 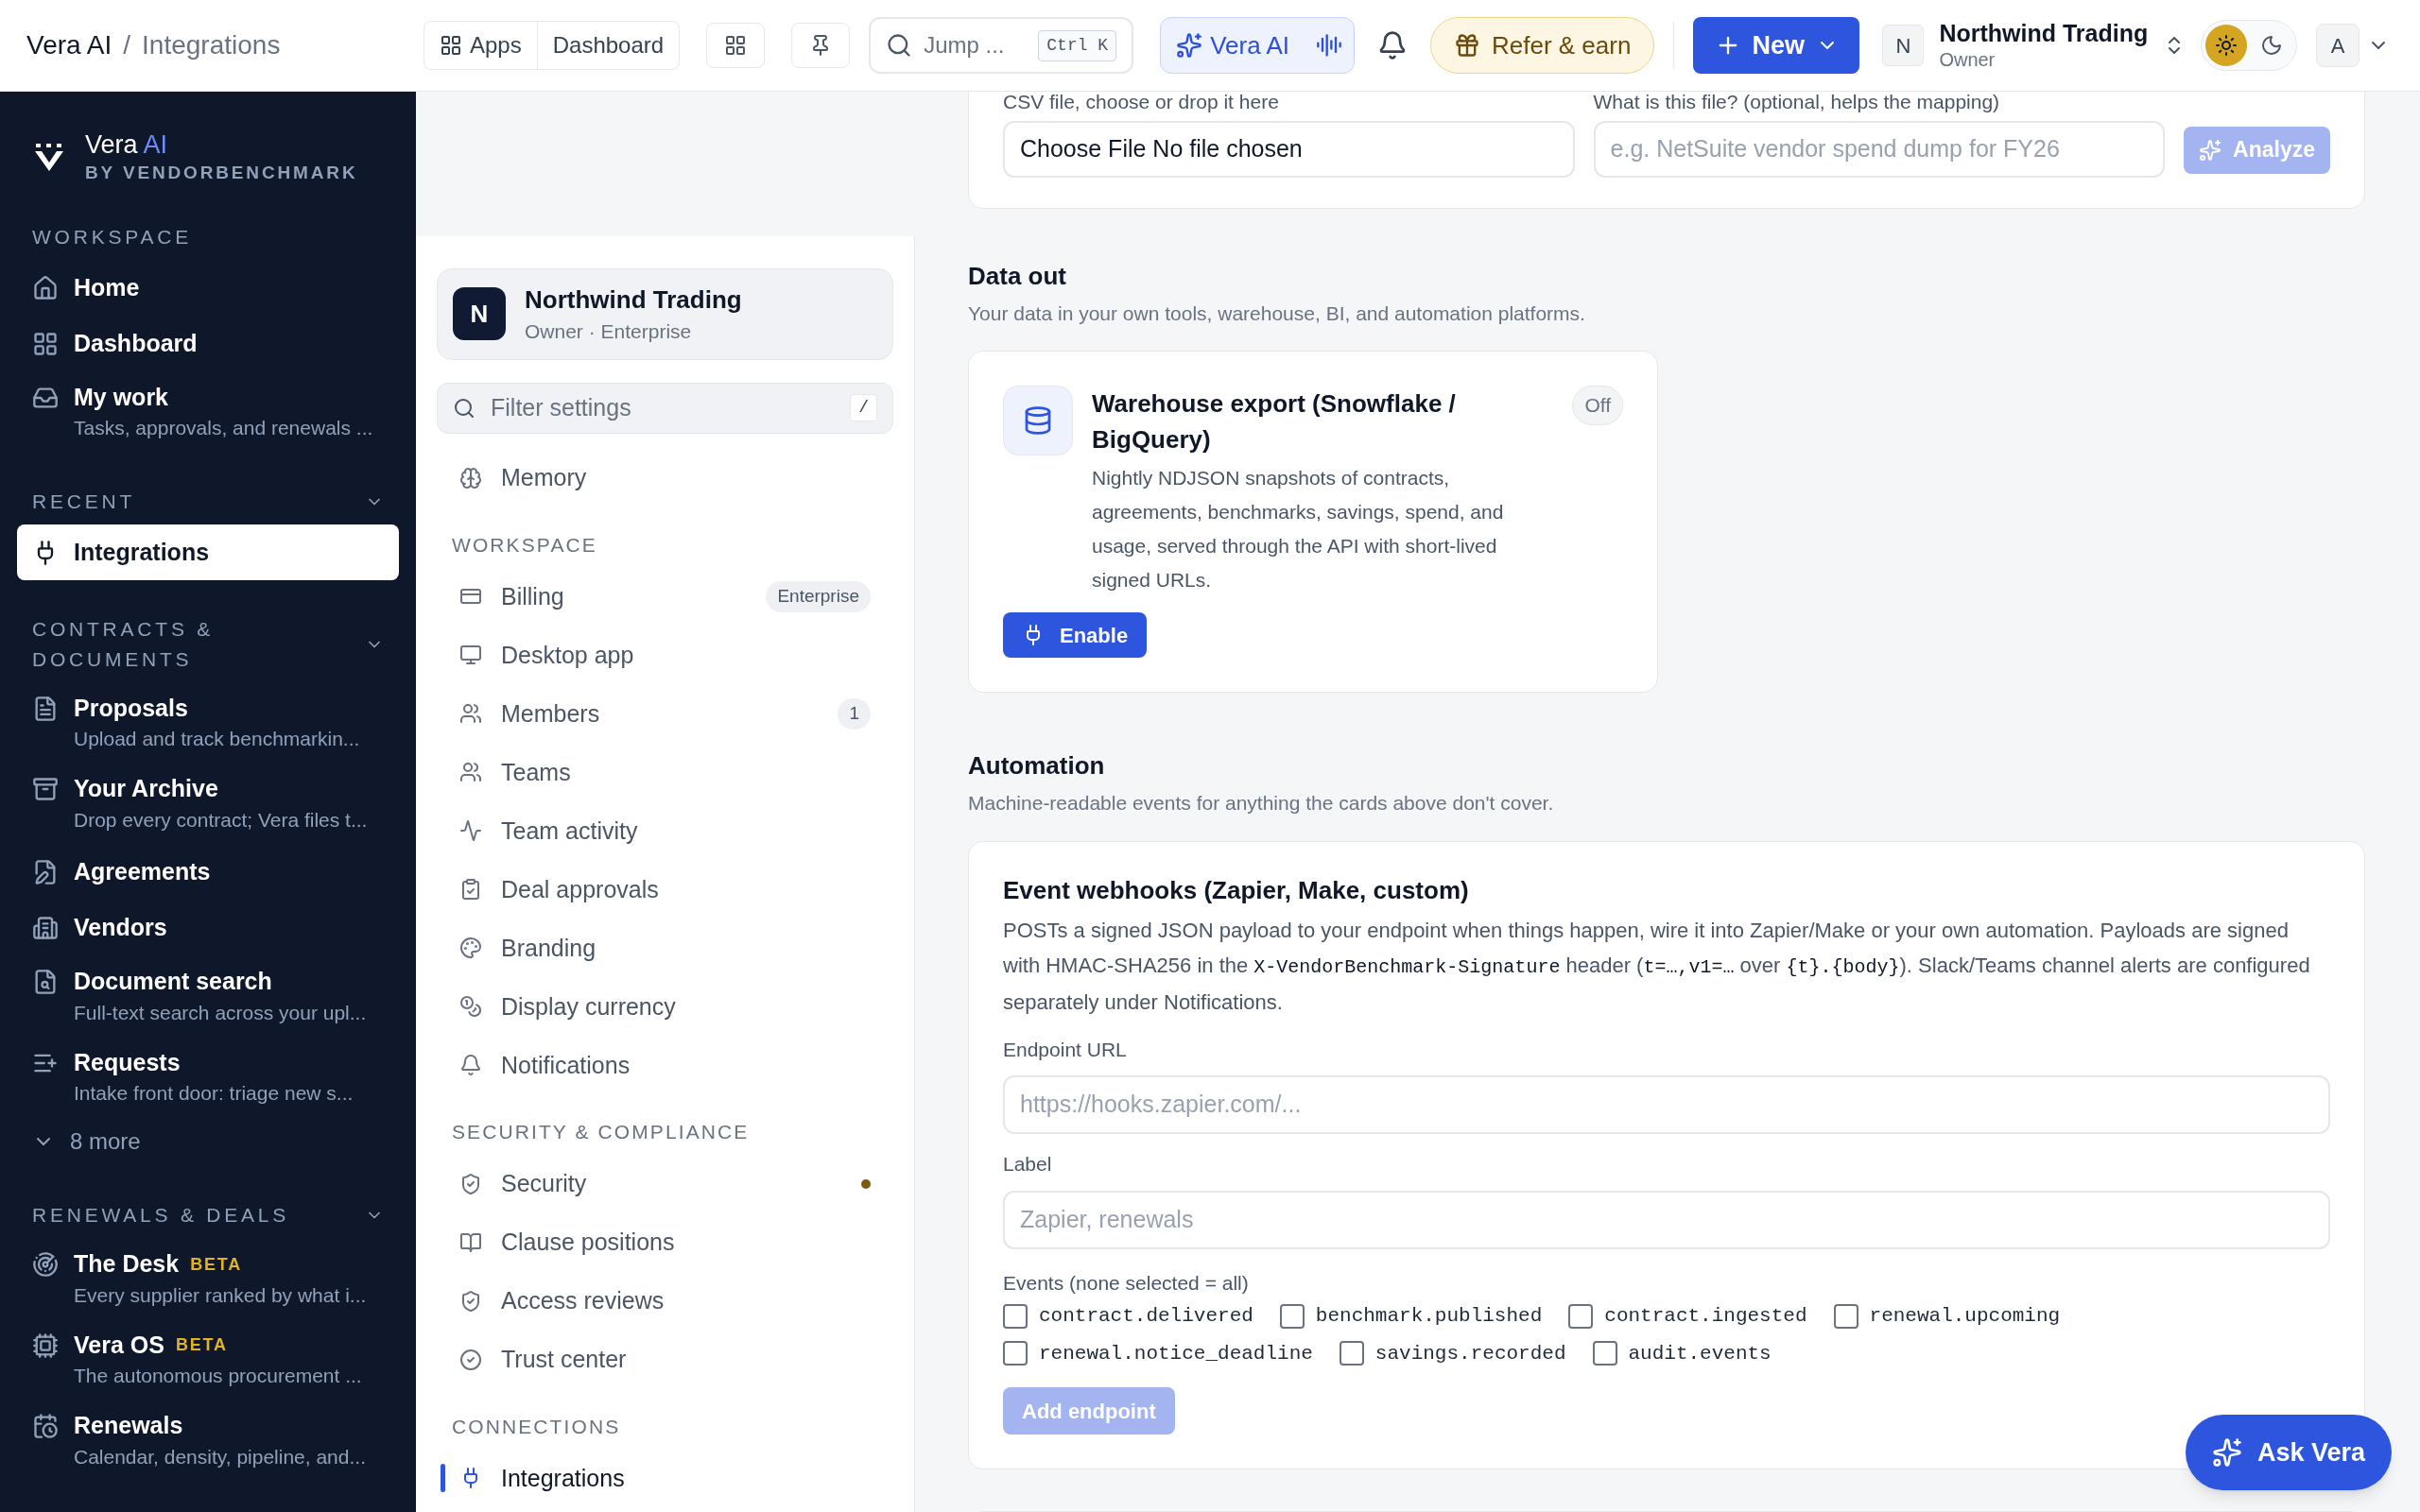 What do you see at coordinates (665, 889) in the screenshot?
I see `settings-nav-item: Deal approvals` at bounding box center [665, 889].